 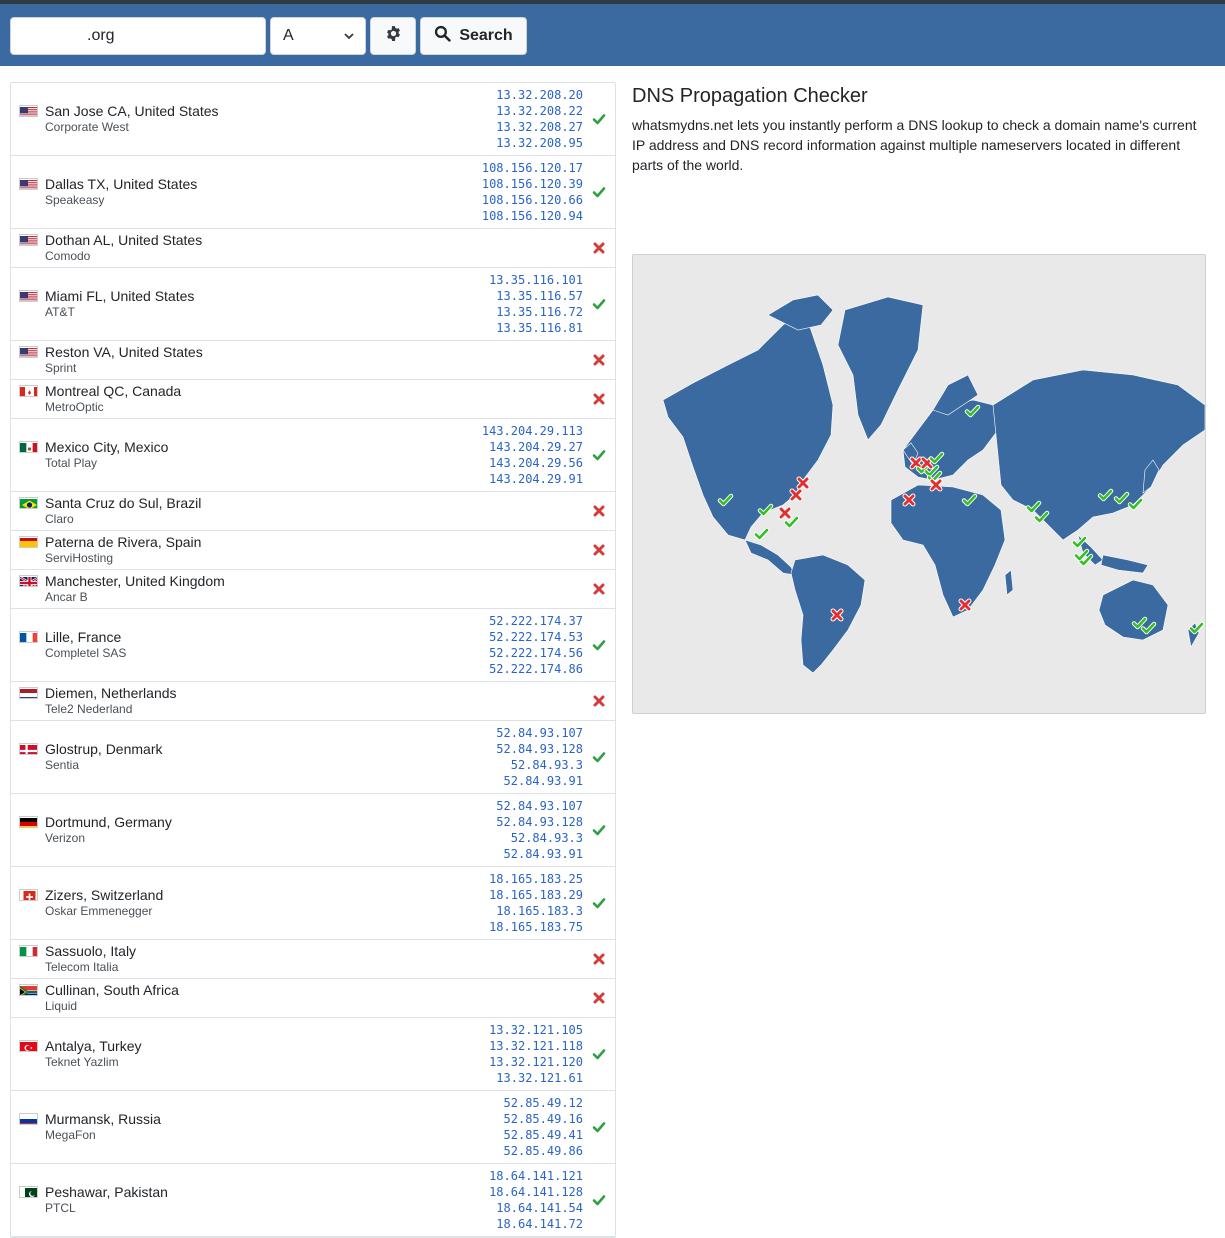 I want to click on flag-mx-icon, so click(x=28, y=447).